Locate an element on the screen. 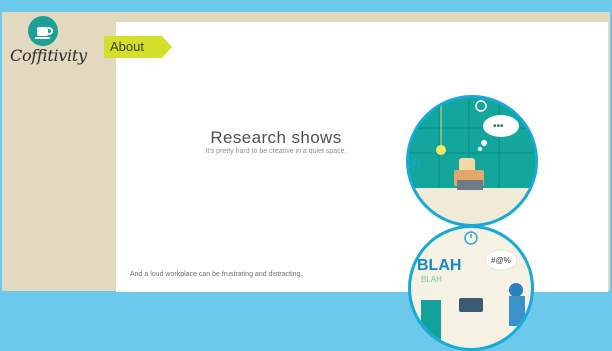  cup-icon is located at coordinates (43, 31).